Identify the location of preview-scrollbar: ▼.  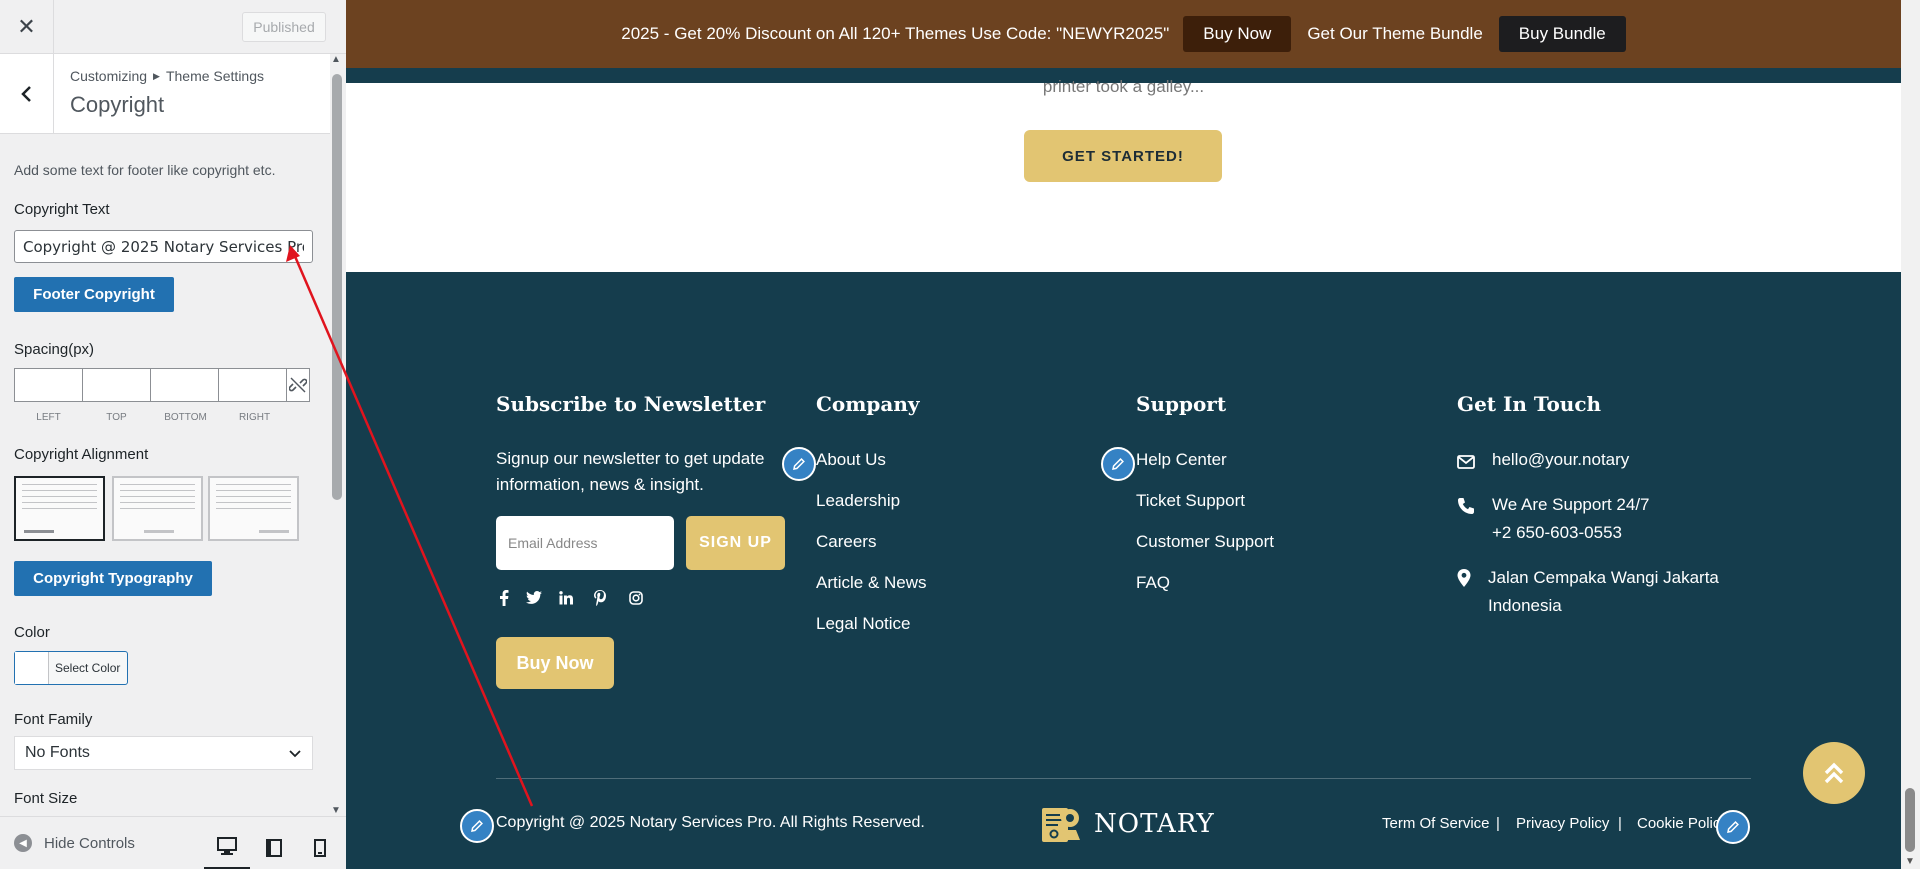
(1910, 434).